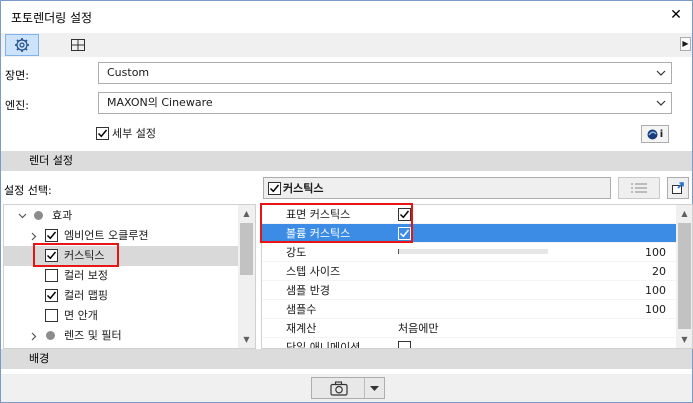 The image size is (693, 403). I want to click on tree-item-color-mapping: 컬러 맵핑, so click(121, 296).